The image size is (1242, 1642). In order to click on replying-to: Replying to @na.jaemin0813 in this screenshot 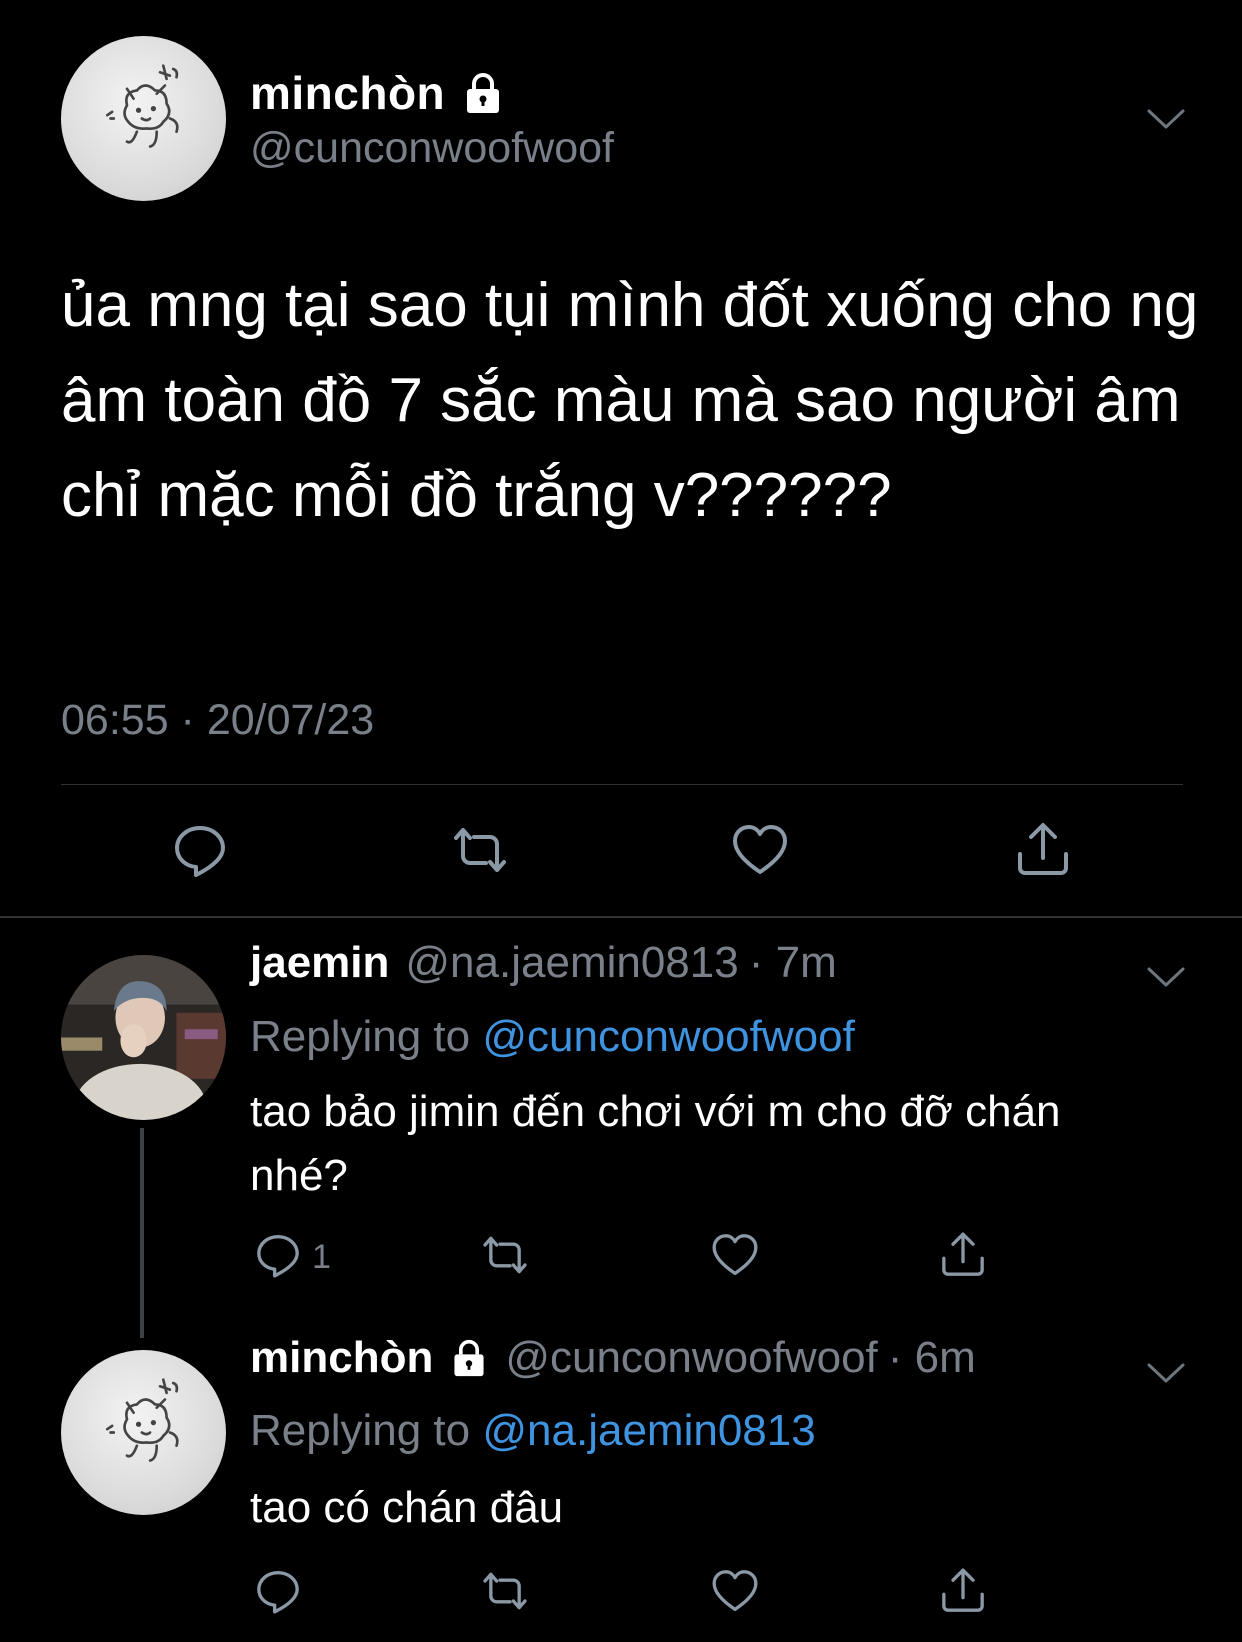, I will do `click(533, 1431)`.